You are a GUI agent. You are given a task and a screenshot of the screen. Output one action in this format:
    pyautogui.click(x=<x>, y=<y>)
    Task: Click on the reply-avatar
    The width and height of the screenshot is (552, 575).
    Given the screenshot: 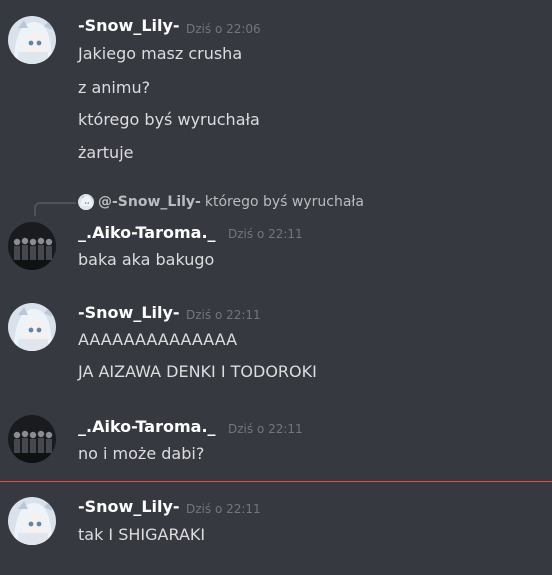 What is the action you would take?
    pyautogui.click(x=86, y=202)
    